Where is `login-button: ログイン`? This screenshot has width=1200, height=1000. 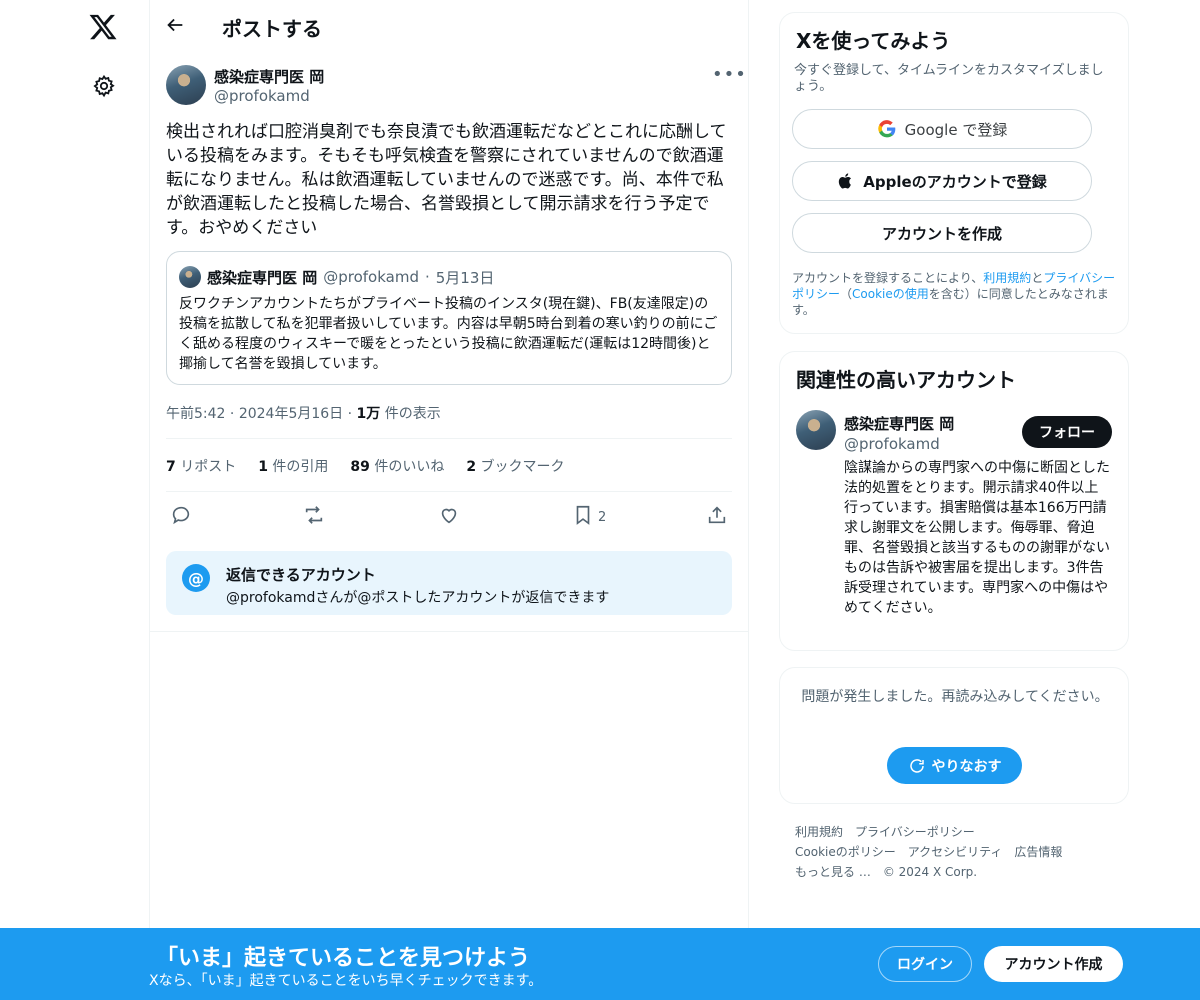 login-button: ログイン is located at coordinates (925, 964).